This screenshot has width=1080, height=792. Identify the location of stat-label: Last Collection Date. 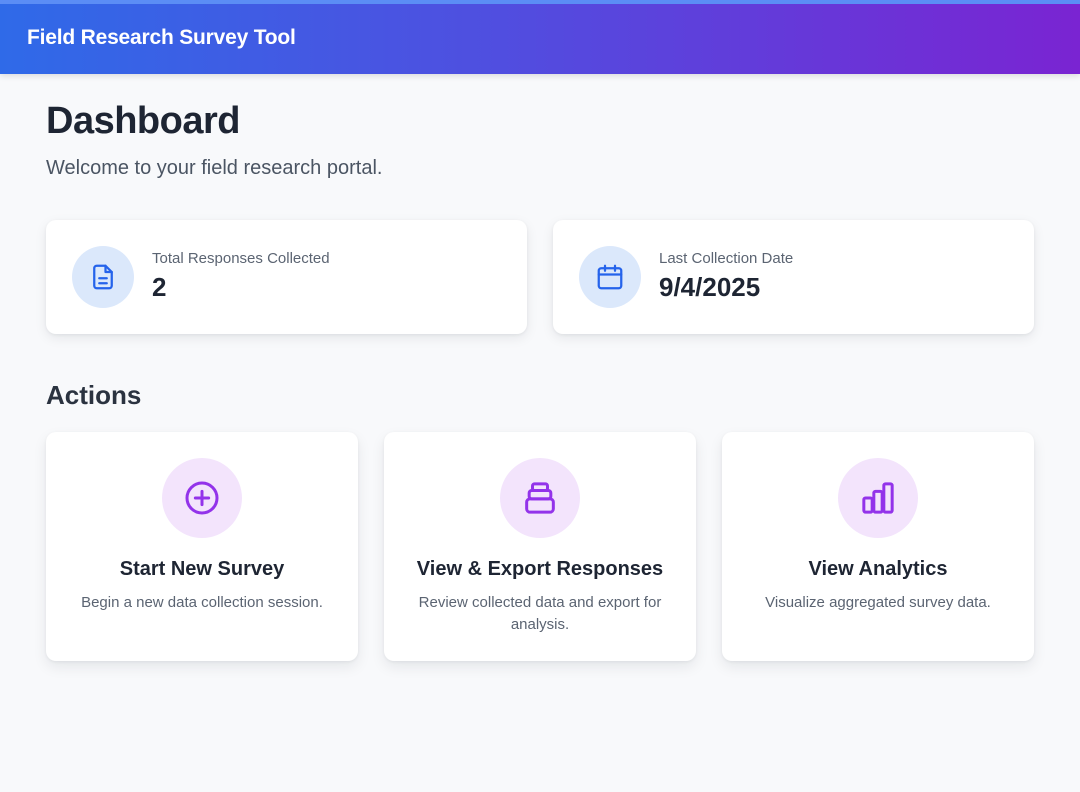
(726, 258).